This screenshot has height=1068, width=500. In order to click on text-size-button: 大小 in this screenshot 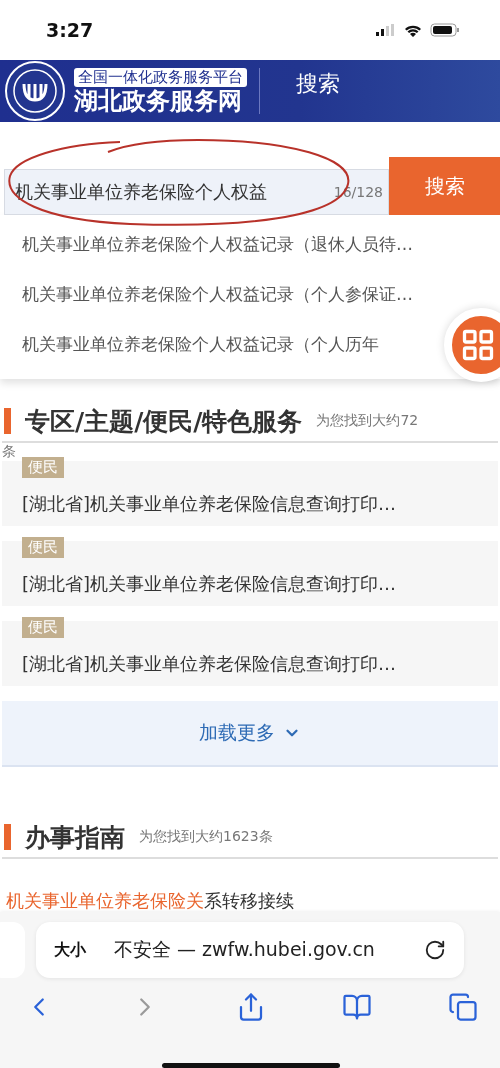, I will do `click(70, 950)`.